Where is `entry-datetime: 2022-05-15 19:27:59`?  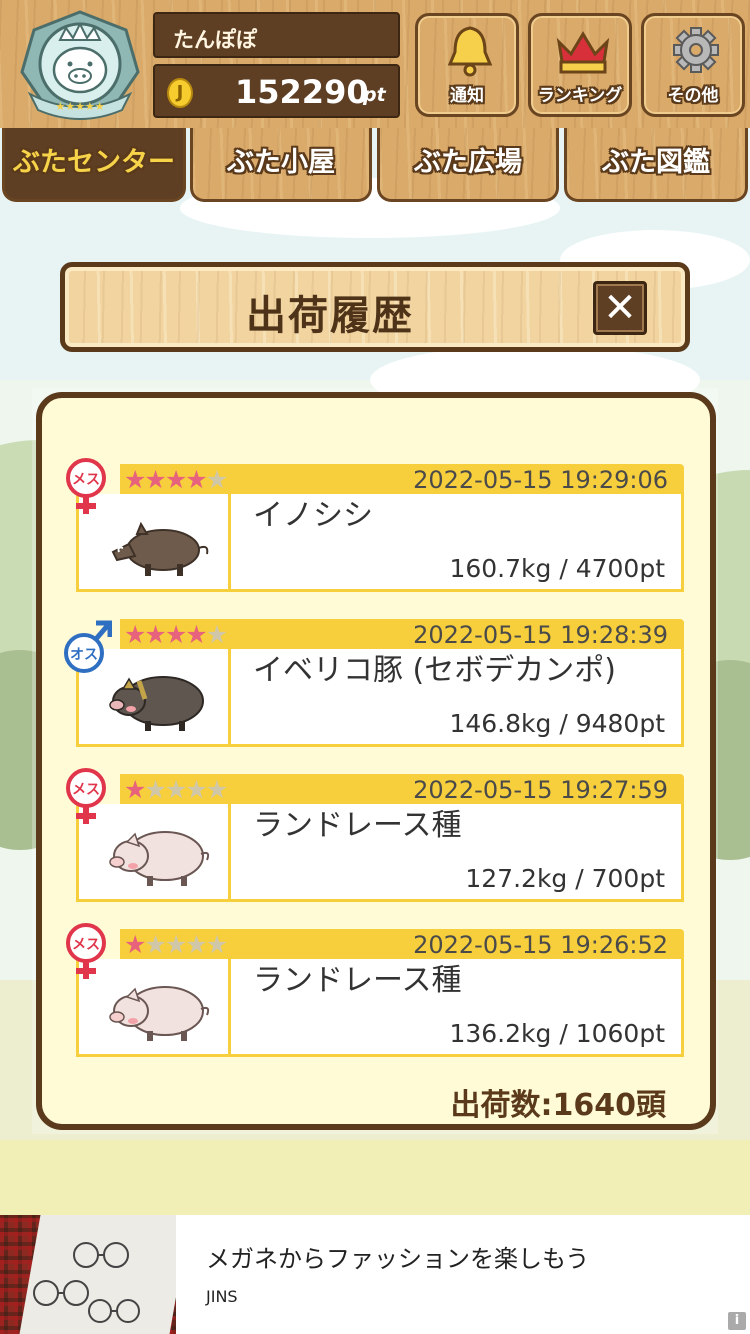
entry-datetime: 2022-05-15 19:27:59 is located at coordinates (540, 790).